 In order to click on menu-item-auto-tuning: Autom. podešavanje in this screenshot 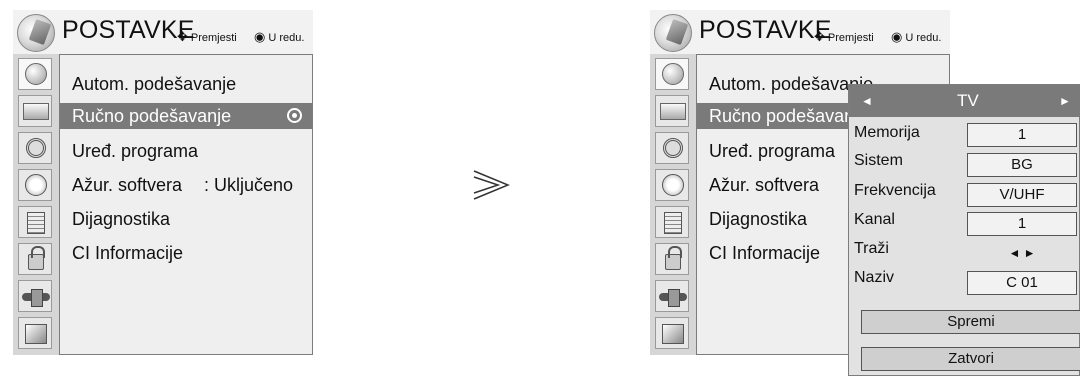, I will do `click(186, 84)`.